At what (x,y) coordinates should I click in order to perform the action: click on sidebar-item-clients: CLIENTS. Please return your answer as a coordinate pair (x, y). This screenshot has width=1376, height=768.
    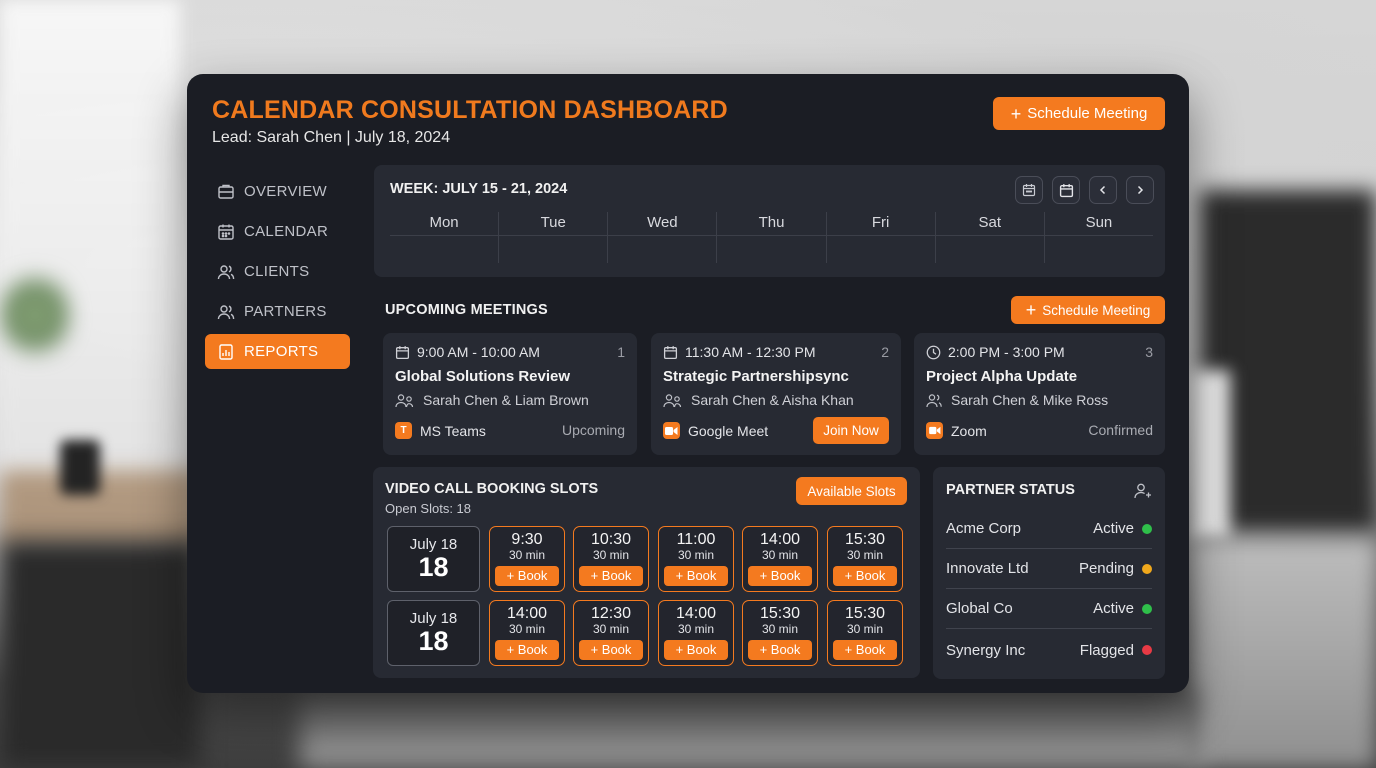
    Looking at the image, I should click on (277, 271).